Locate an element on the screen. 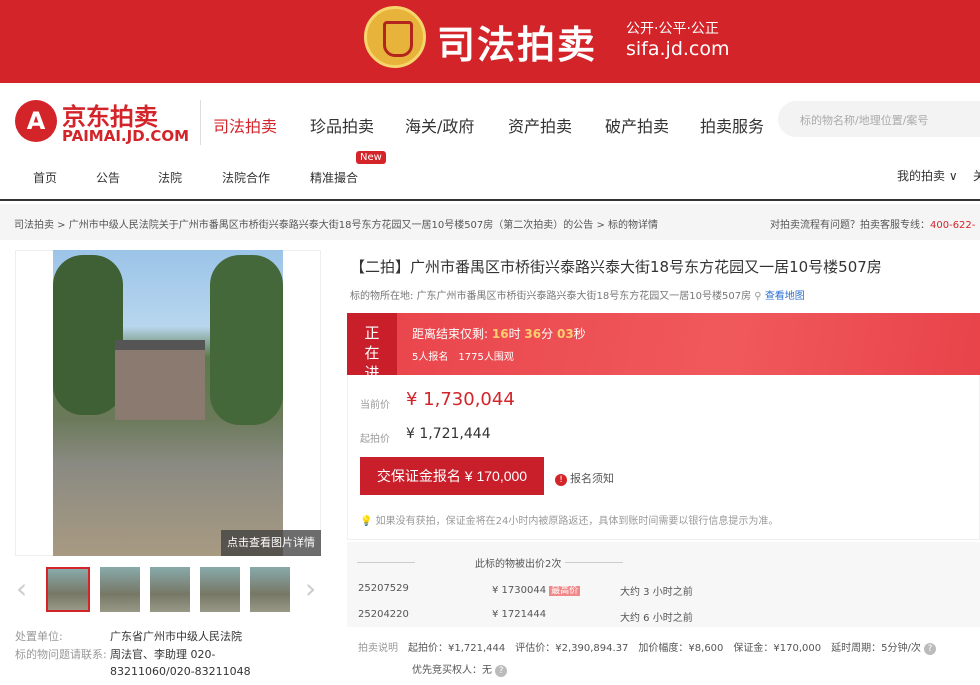 This screenshot has height=685, width=980. stats: 5人报名 1775人围观 is located at coordinates (463, 355).